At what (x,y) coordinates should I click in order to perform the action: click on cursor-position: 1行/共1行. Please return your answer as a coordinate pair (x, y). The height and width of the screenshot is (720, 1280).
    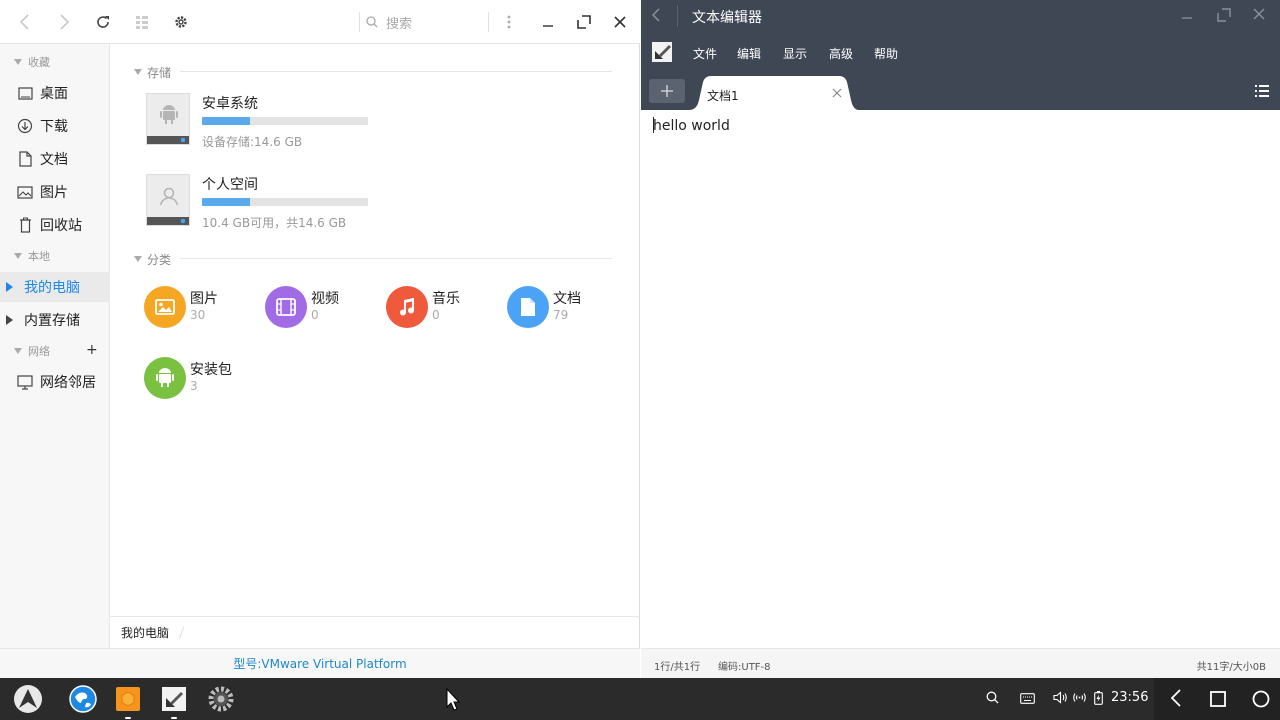
    Looking at the image, I should click on (677, 667).